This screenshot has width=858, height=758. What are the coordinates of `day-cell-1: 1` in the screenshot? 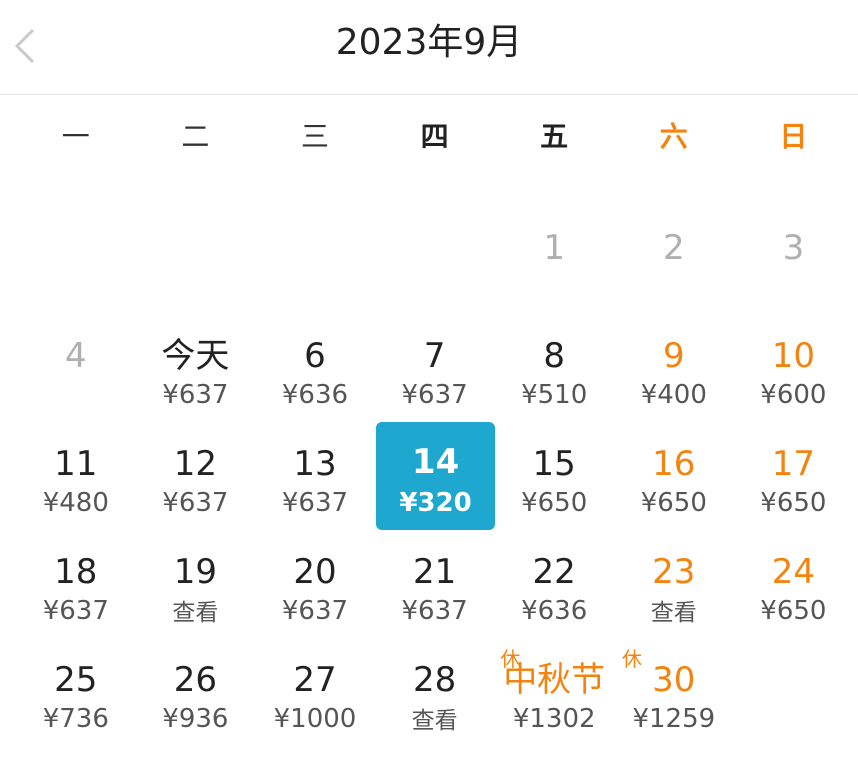 It's located at (554, 264).